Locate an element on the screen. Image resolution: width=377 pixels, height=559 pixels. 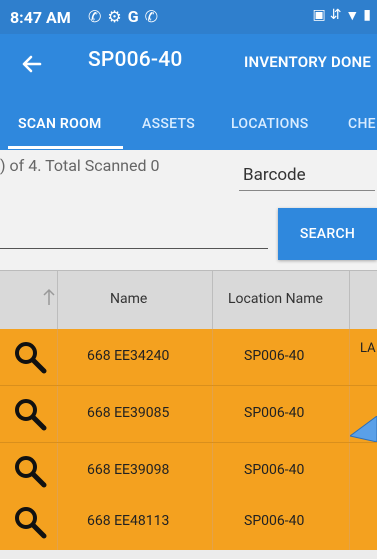
sim-icon: ▣ is located at coordinates (319, 15).